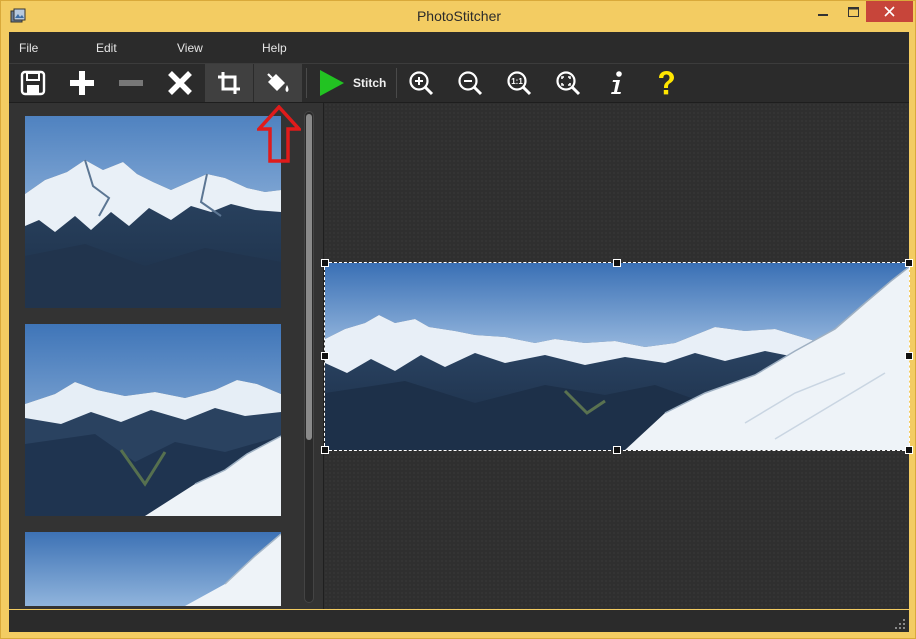  I want to click on scrollbar-thumb, so click(309, 277).